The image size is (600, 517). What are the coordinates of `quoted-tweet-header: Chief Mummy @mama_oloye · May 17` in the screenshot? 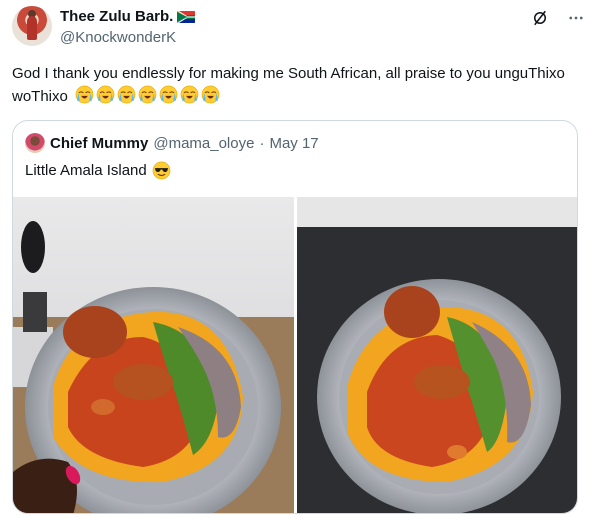 It's located at (172, 143).